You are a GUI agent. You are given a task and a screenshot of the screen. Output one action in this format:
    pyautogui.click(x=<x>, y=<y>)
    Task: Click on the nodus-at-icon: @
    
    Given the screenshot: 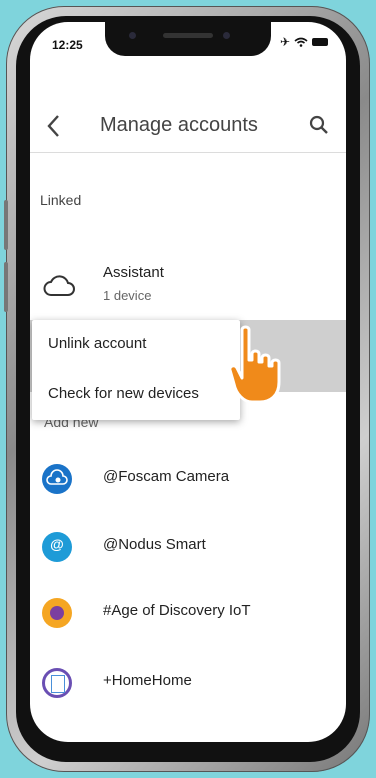 What is the action you would take?
    pyautogui.click(x=57, y=547)
    